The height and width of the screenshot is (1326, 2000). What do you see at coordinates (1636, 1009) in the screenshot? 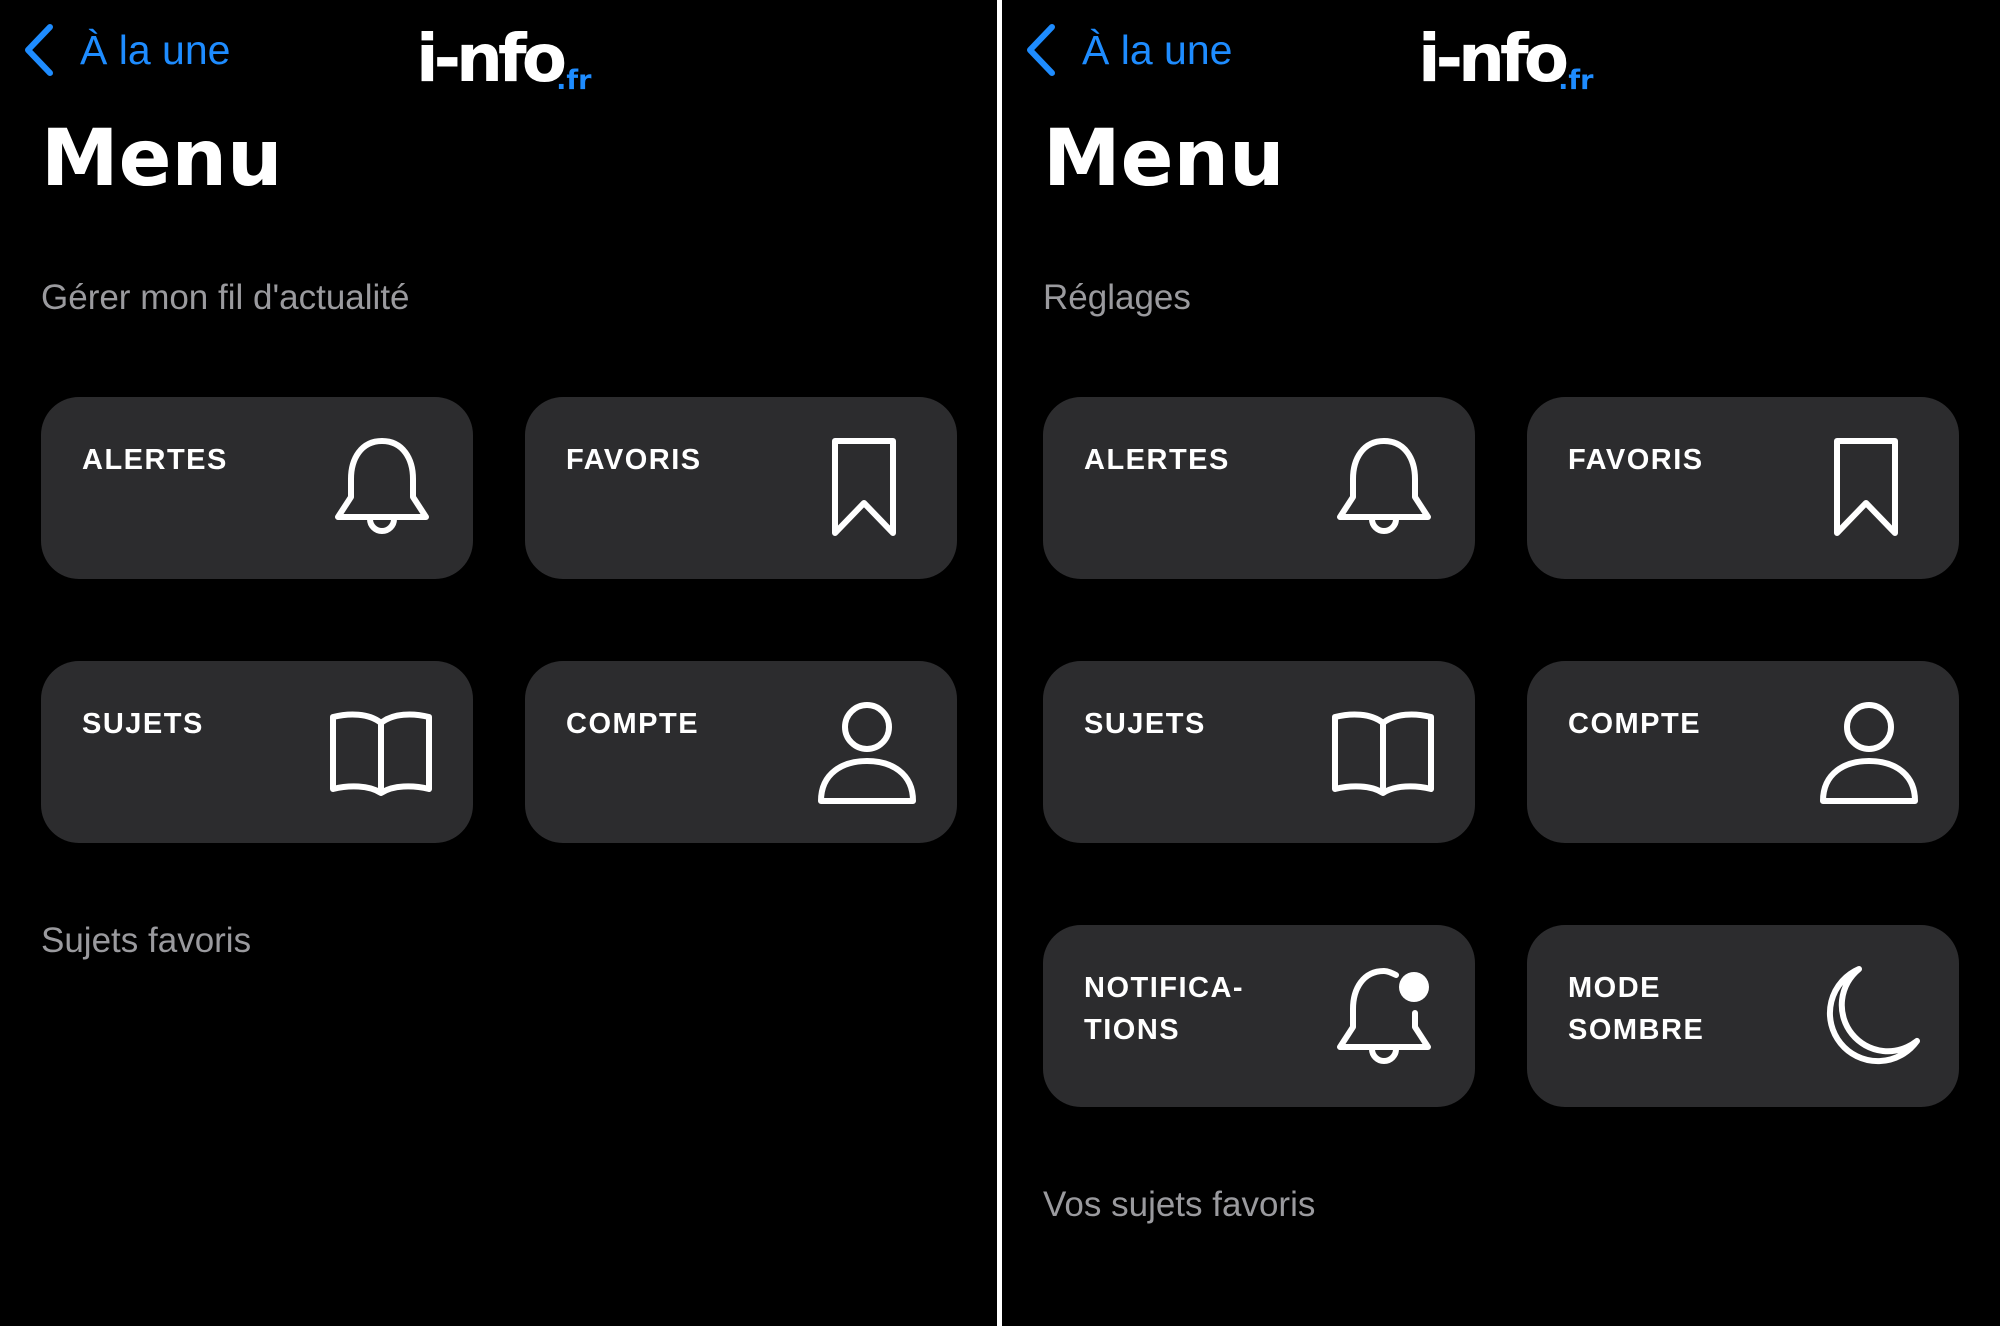
I see `tile-label: MODE SOMBRE` at bounding box center [1636, 1009].